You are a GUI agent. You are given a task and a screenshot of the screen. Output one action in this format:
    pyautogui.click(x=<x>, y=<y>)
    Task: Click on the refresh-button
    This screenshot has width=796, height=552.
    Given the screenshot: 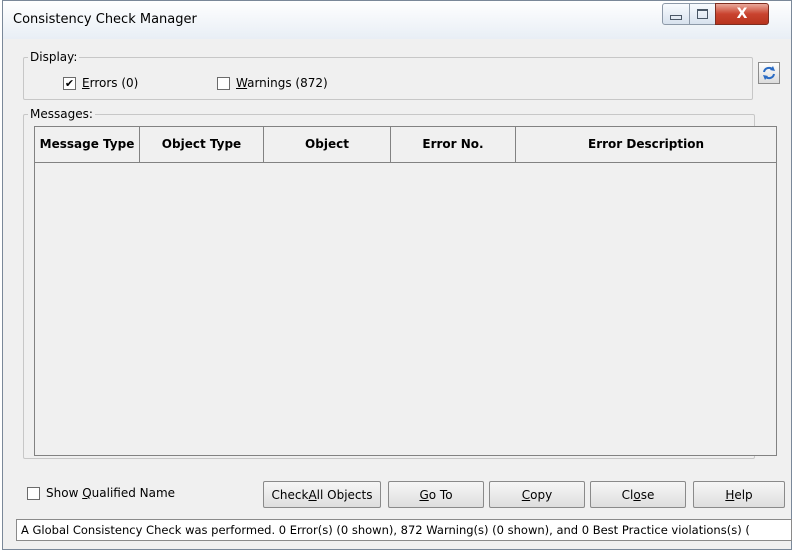 What is the action you would take?
    pyautogui.click(x=769, y=73)
    